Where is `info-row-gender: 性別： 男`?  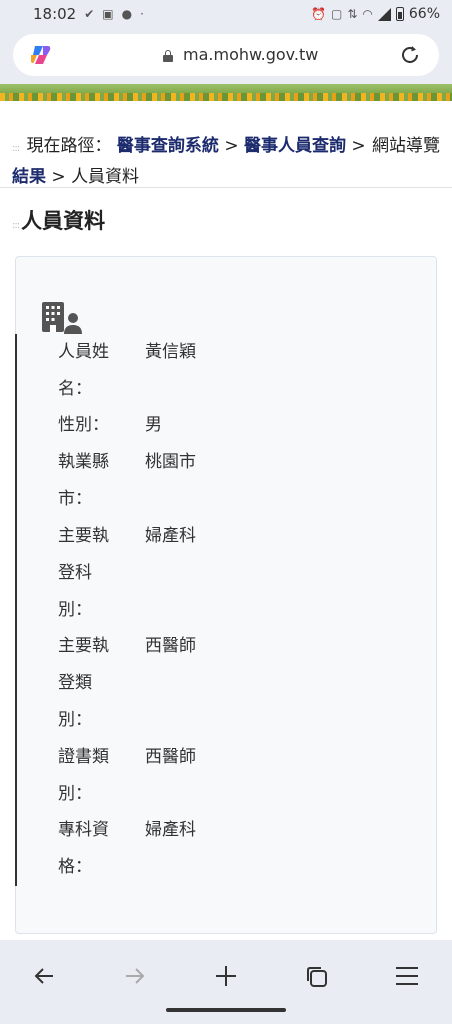 info-row-gender: 性別： 男 is located at coordinates (238, 425).